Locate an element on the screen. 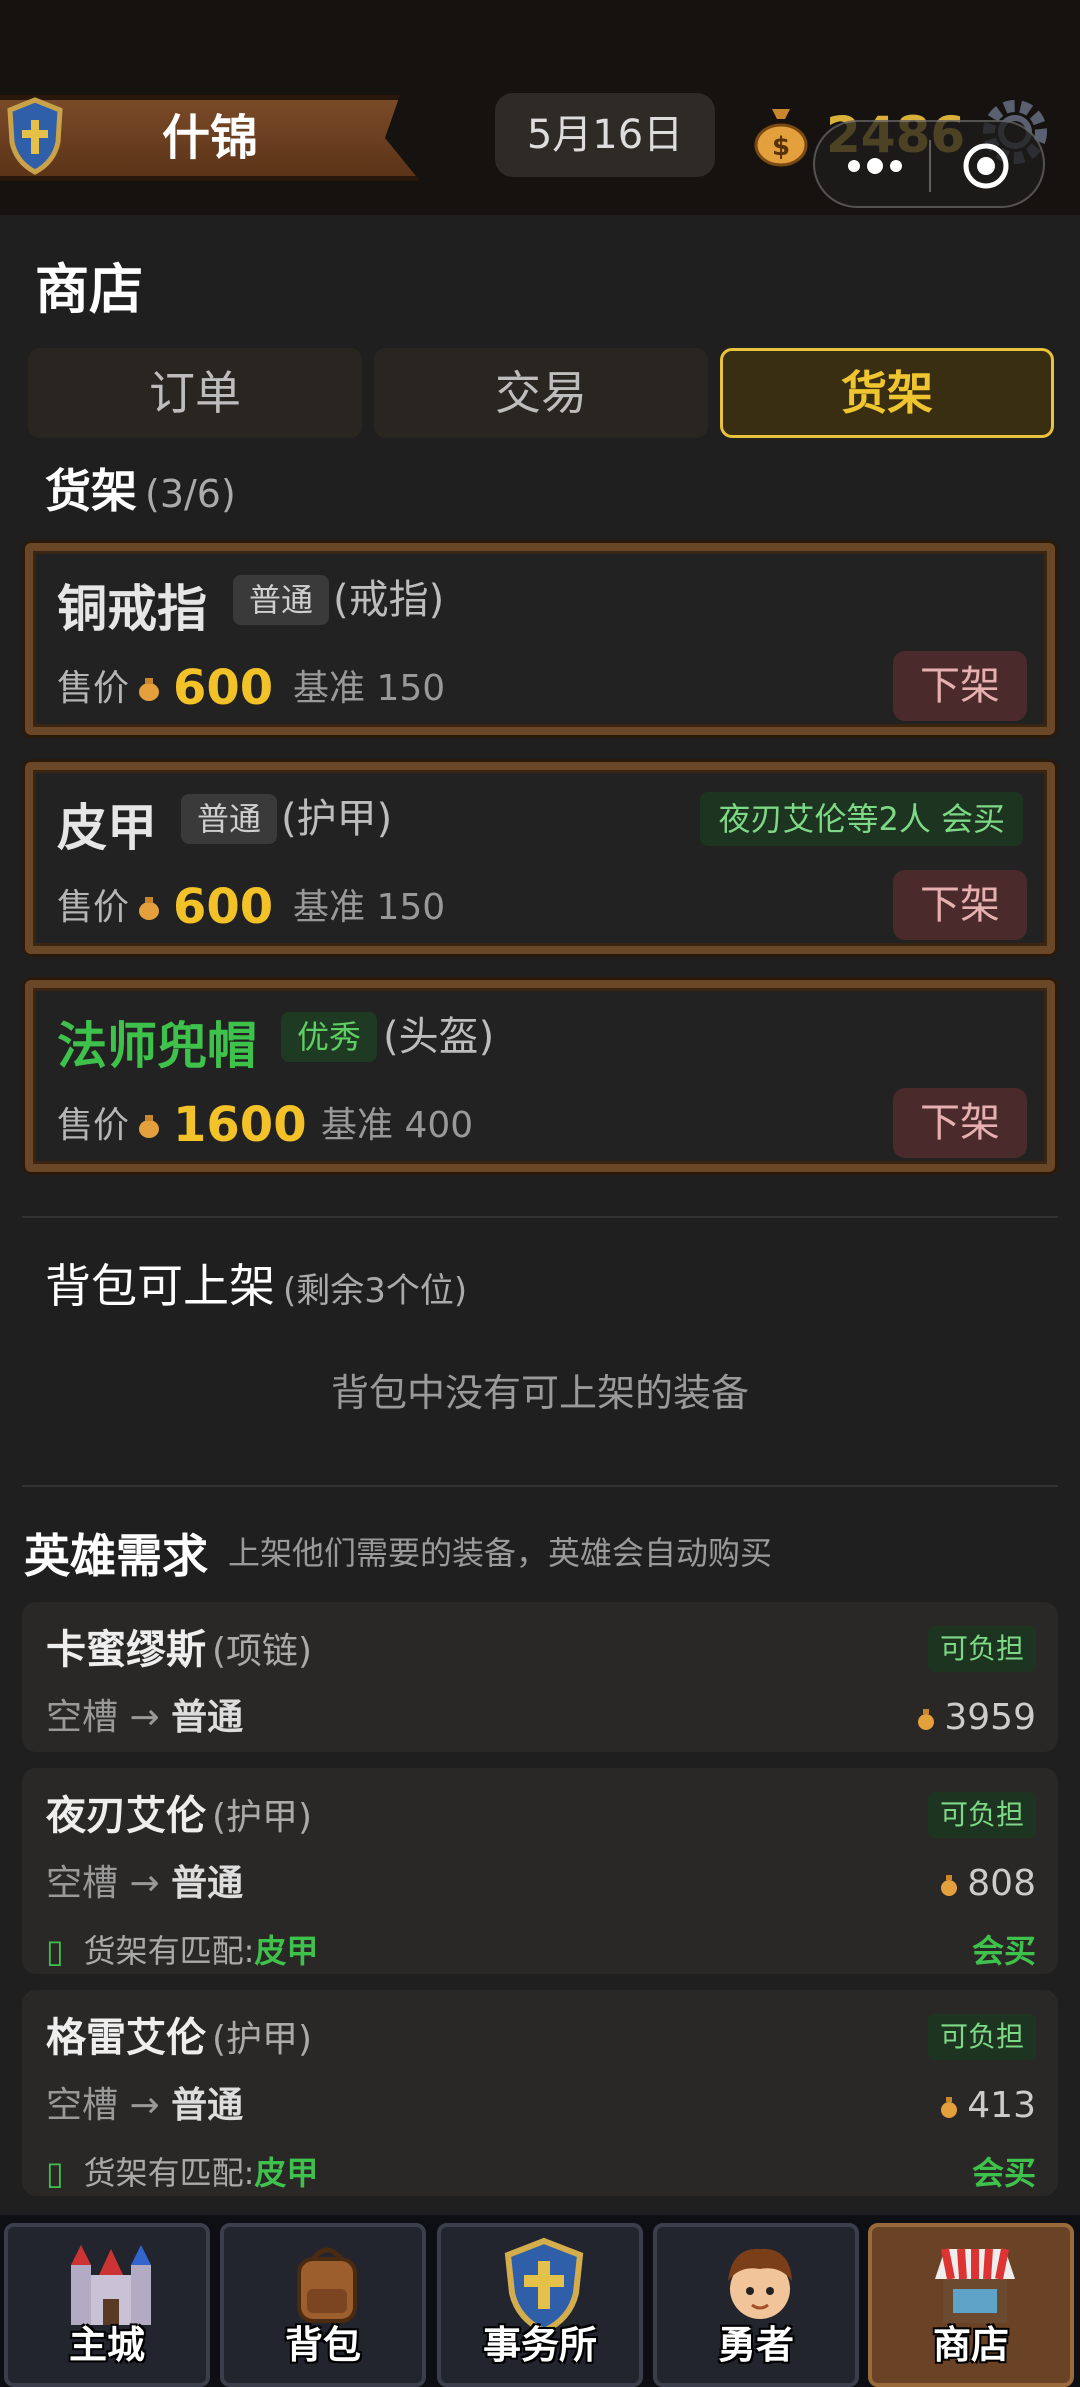 This screenshot has height=2387, width=1080. location-title: 什锦 is located at coordinates (209, 138).